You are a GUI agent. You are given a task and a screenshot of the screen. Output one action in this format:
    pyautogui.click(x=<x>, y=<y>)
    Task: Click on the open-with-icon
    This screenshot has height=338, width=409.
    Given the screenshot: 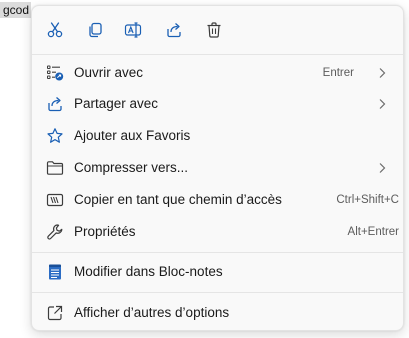 What is the action you would take?
    pyautogui.click(x=55, y=73)
    